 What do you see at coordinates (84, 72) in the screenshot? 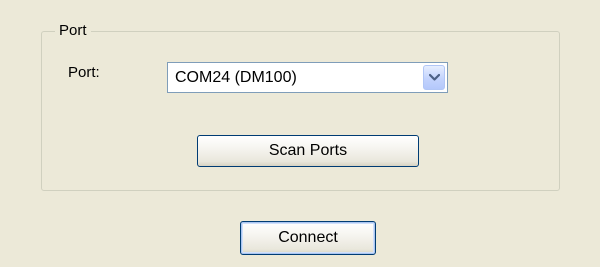
I see `port-label: Port:` at bounding box center [84, 72].